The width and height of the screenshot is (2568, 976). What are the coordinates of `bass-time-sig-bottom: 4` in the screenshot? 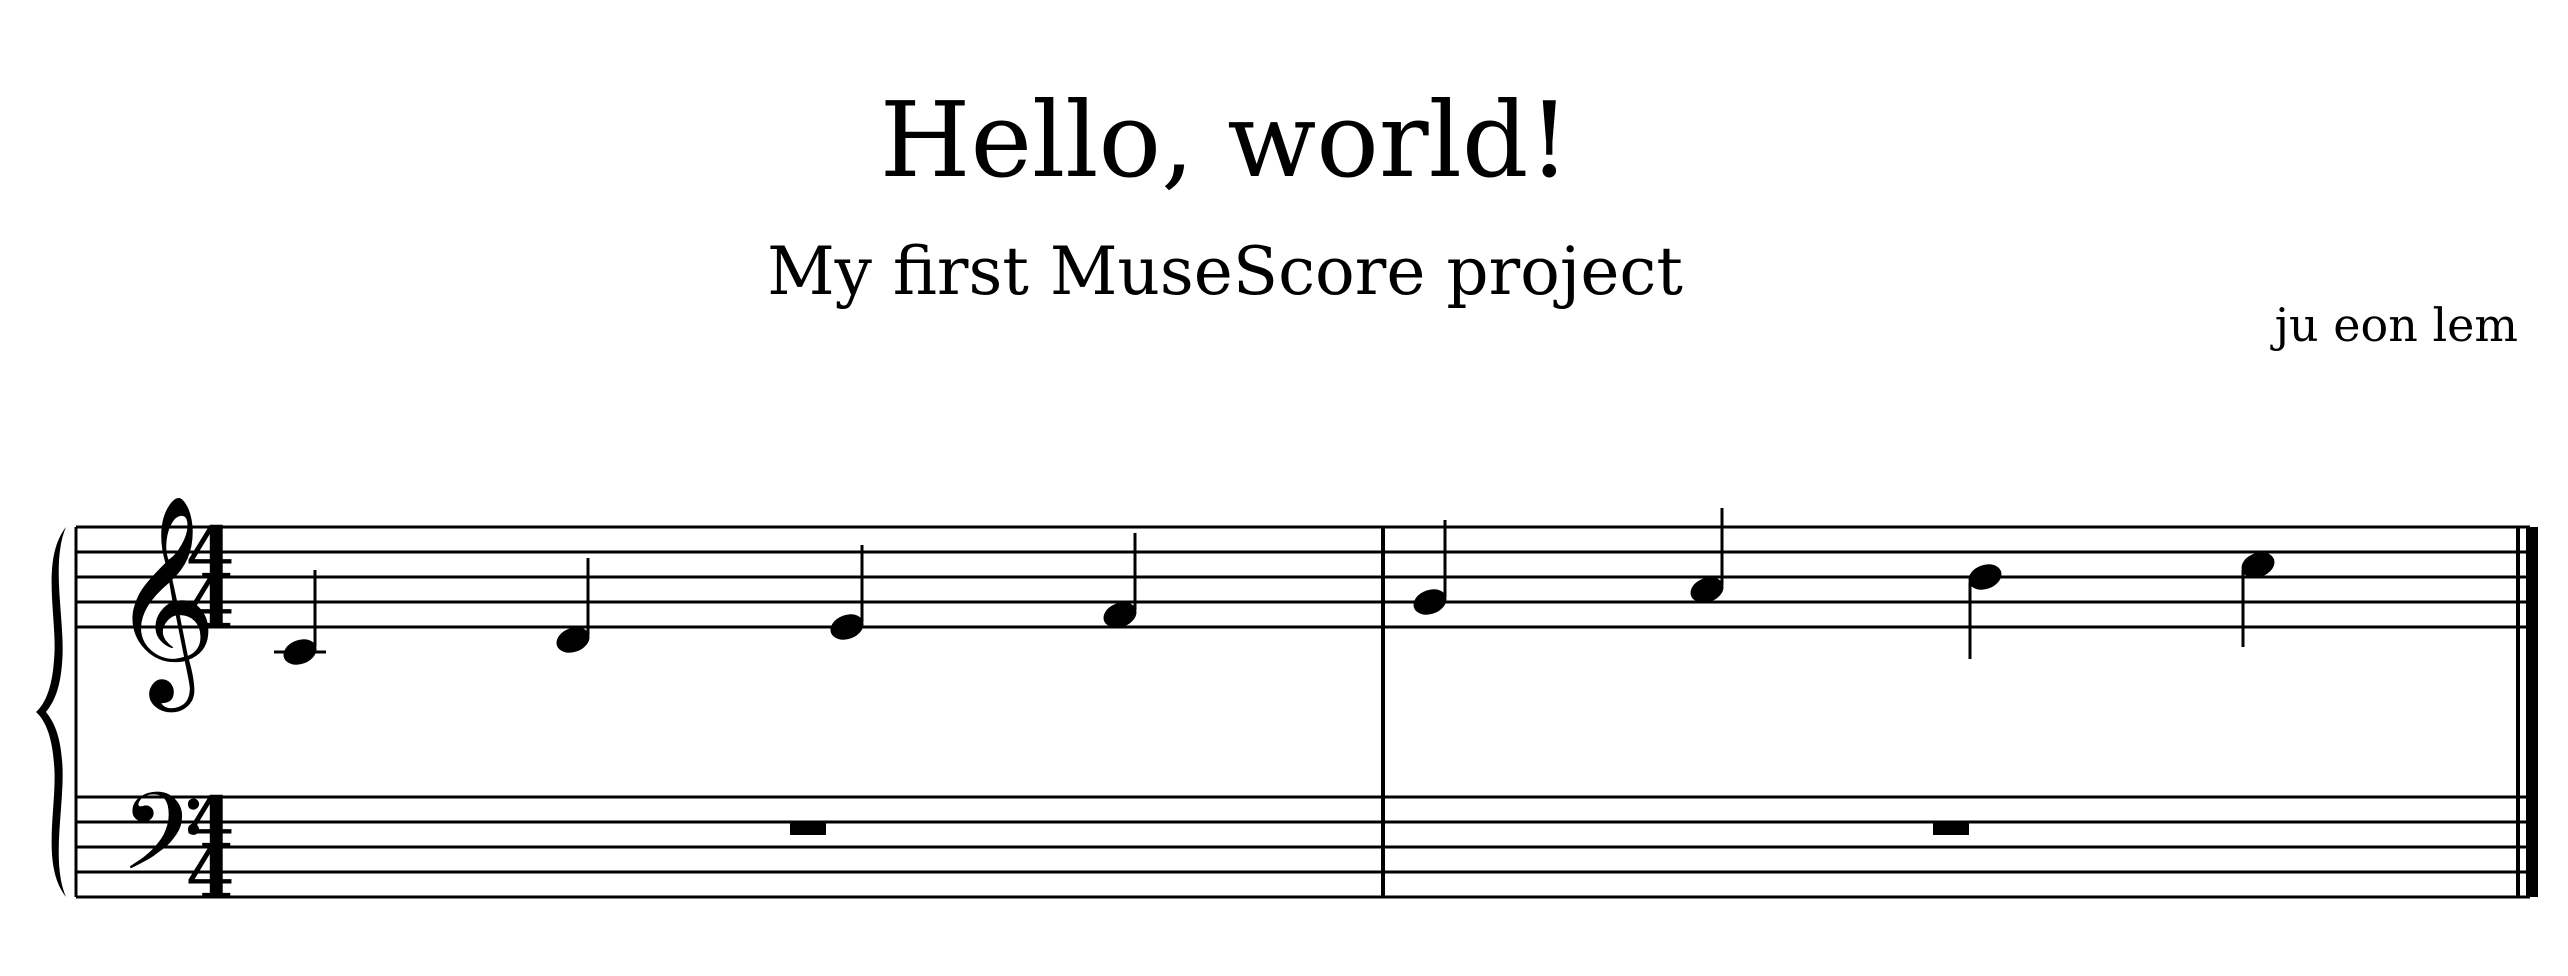 It's located at (210, 872).